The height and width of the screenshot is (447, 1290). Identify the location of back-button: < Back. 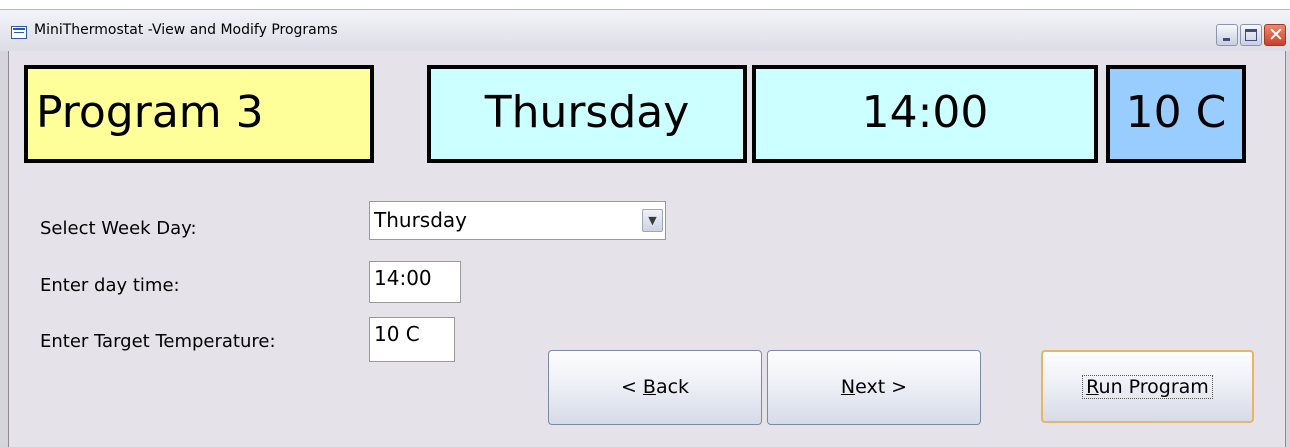
(655, 387).